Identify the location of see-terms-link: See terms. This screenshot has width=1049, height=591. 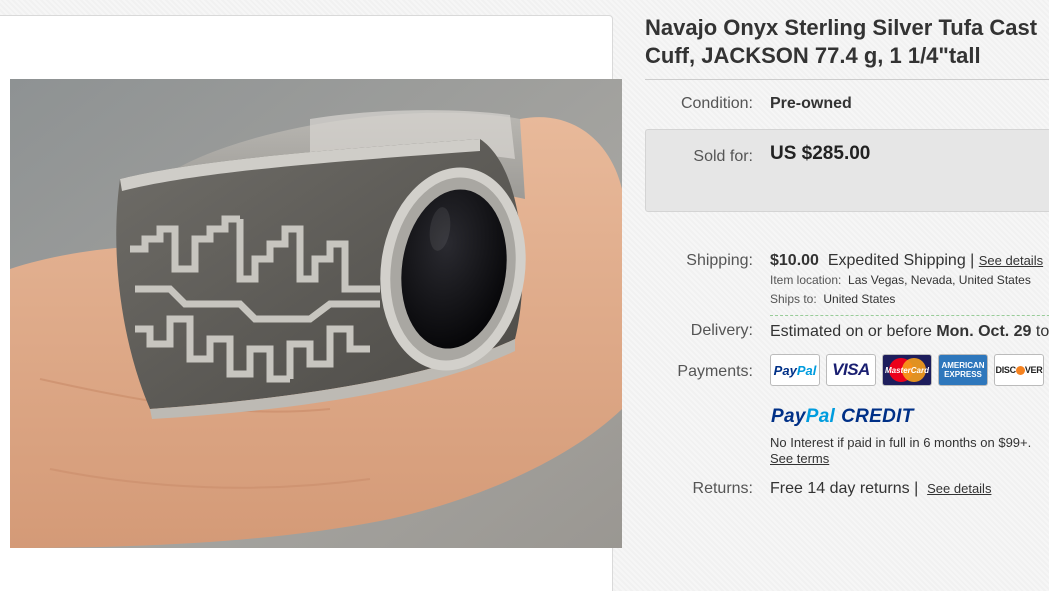
(799, 458).